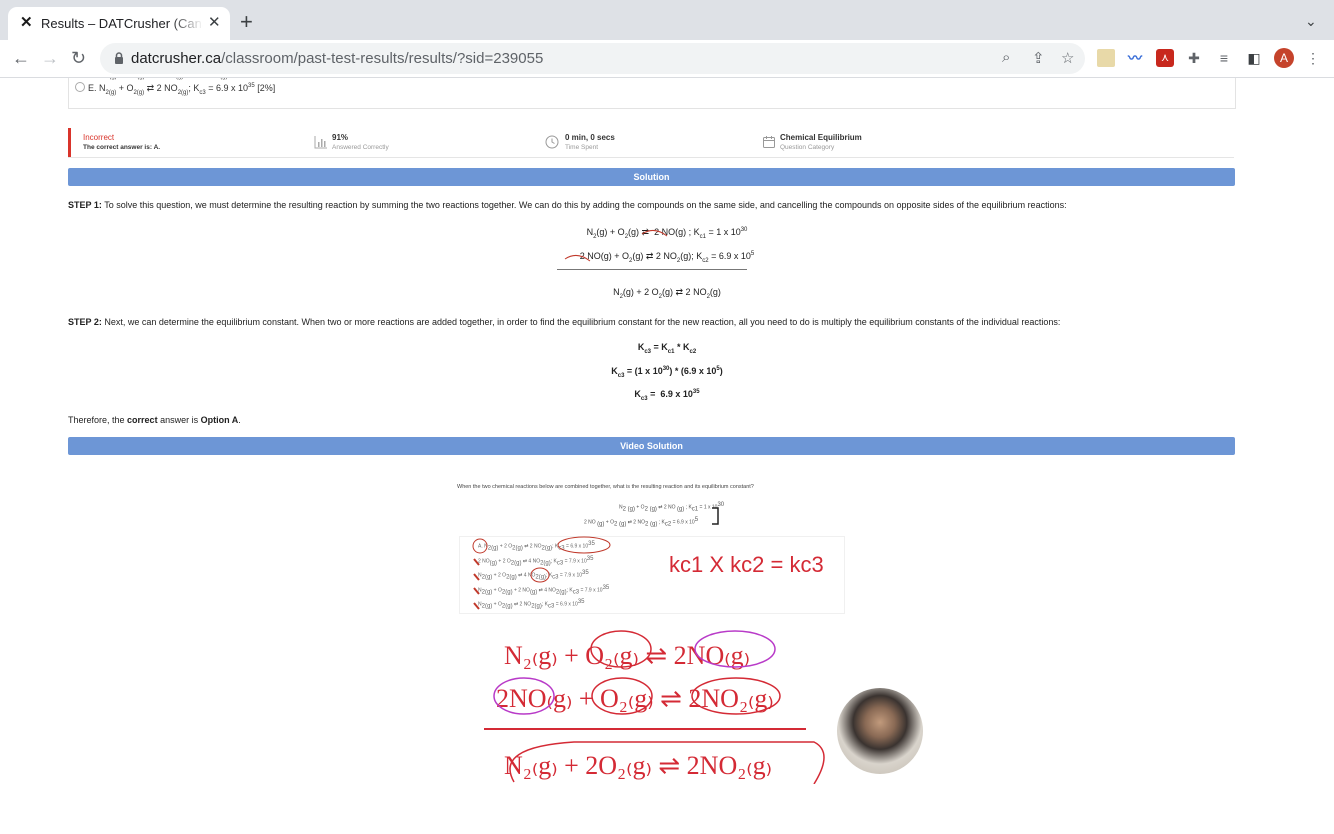 This screenshot has width=1334, height=834. I want to click on media-queue-icon: ≡, so click(1224, 58).